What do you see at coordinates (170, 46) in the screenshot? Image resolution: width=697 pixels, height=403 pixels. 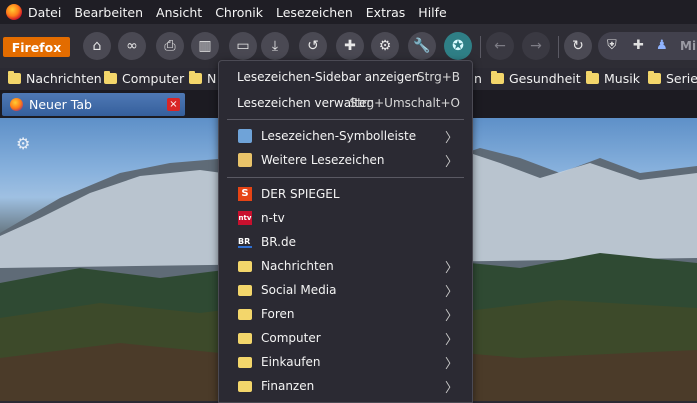 I see `print-icon: ⎙` at bounding box center [170, 46].